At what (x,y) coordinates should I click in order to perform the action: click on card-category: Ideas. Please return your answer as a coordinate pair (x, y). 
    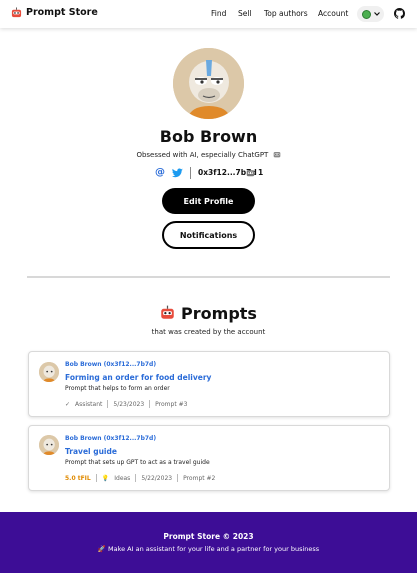
    Looking at the image, I should click on (122, 478).